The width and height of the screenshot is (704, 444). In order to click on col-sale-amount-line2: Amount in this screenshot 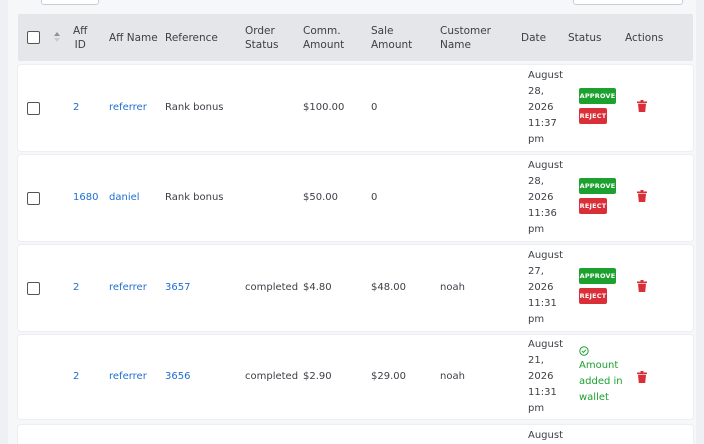, I will do `click(392, 45)`.